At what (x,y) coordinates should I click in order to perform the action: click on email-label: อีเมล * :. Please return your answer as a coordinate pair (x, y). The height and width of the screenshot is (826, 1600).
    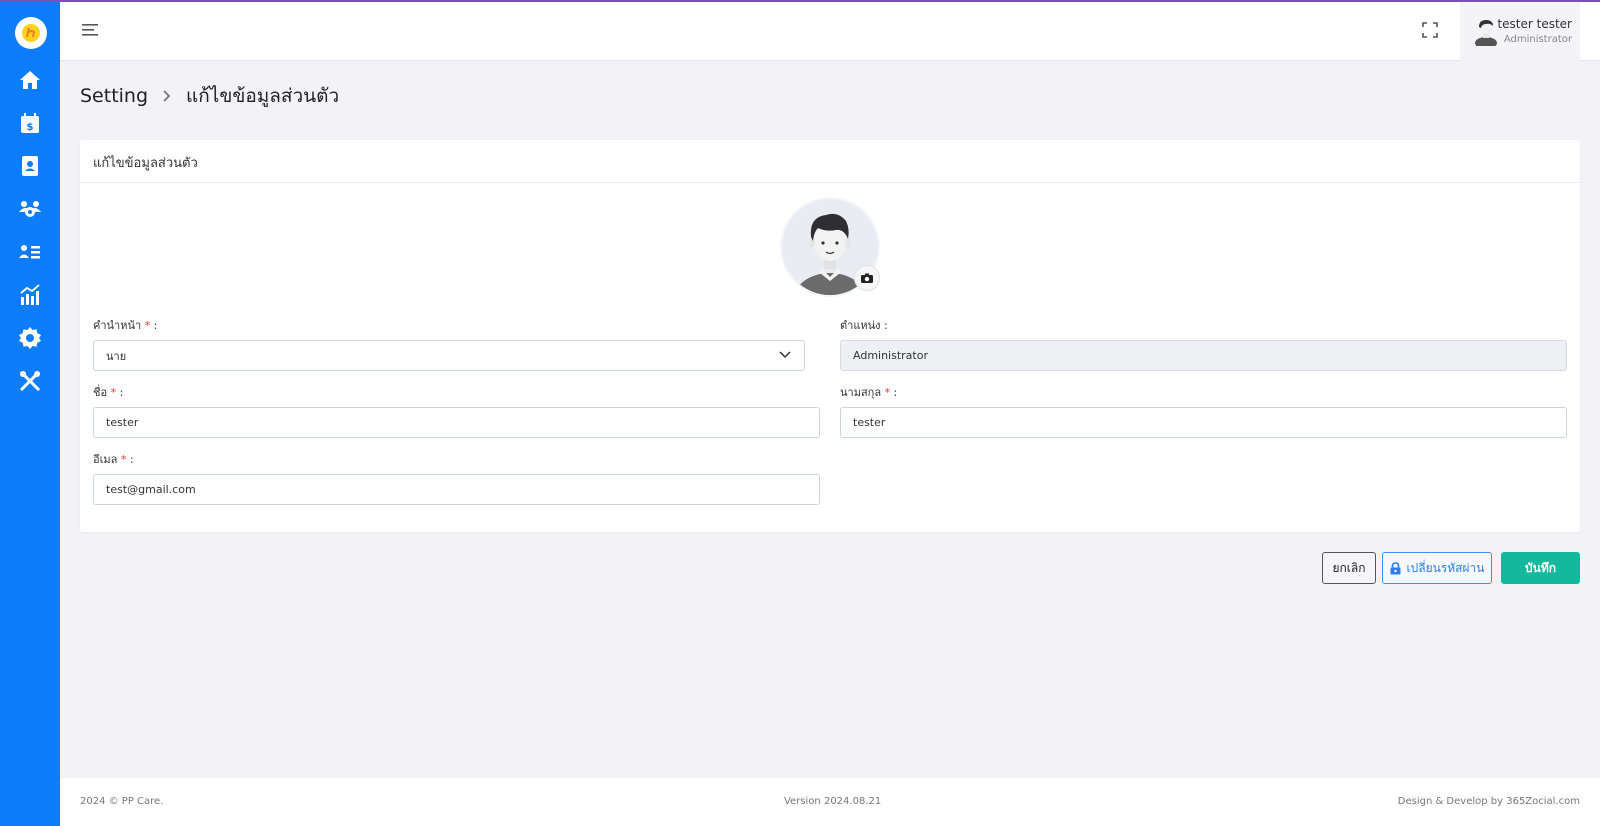
    Looking at the image, I should click on (113, 459).